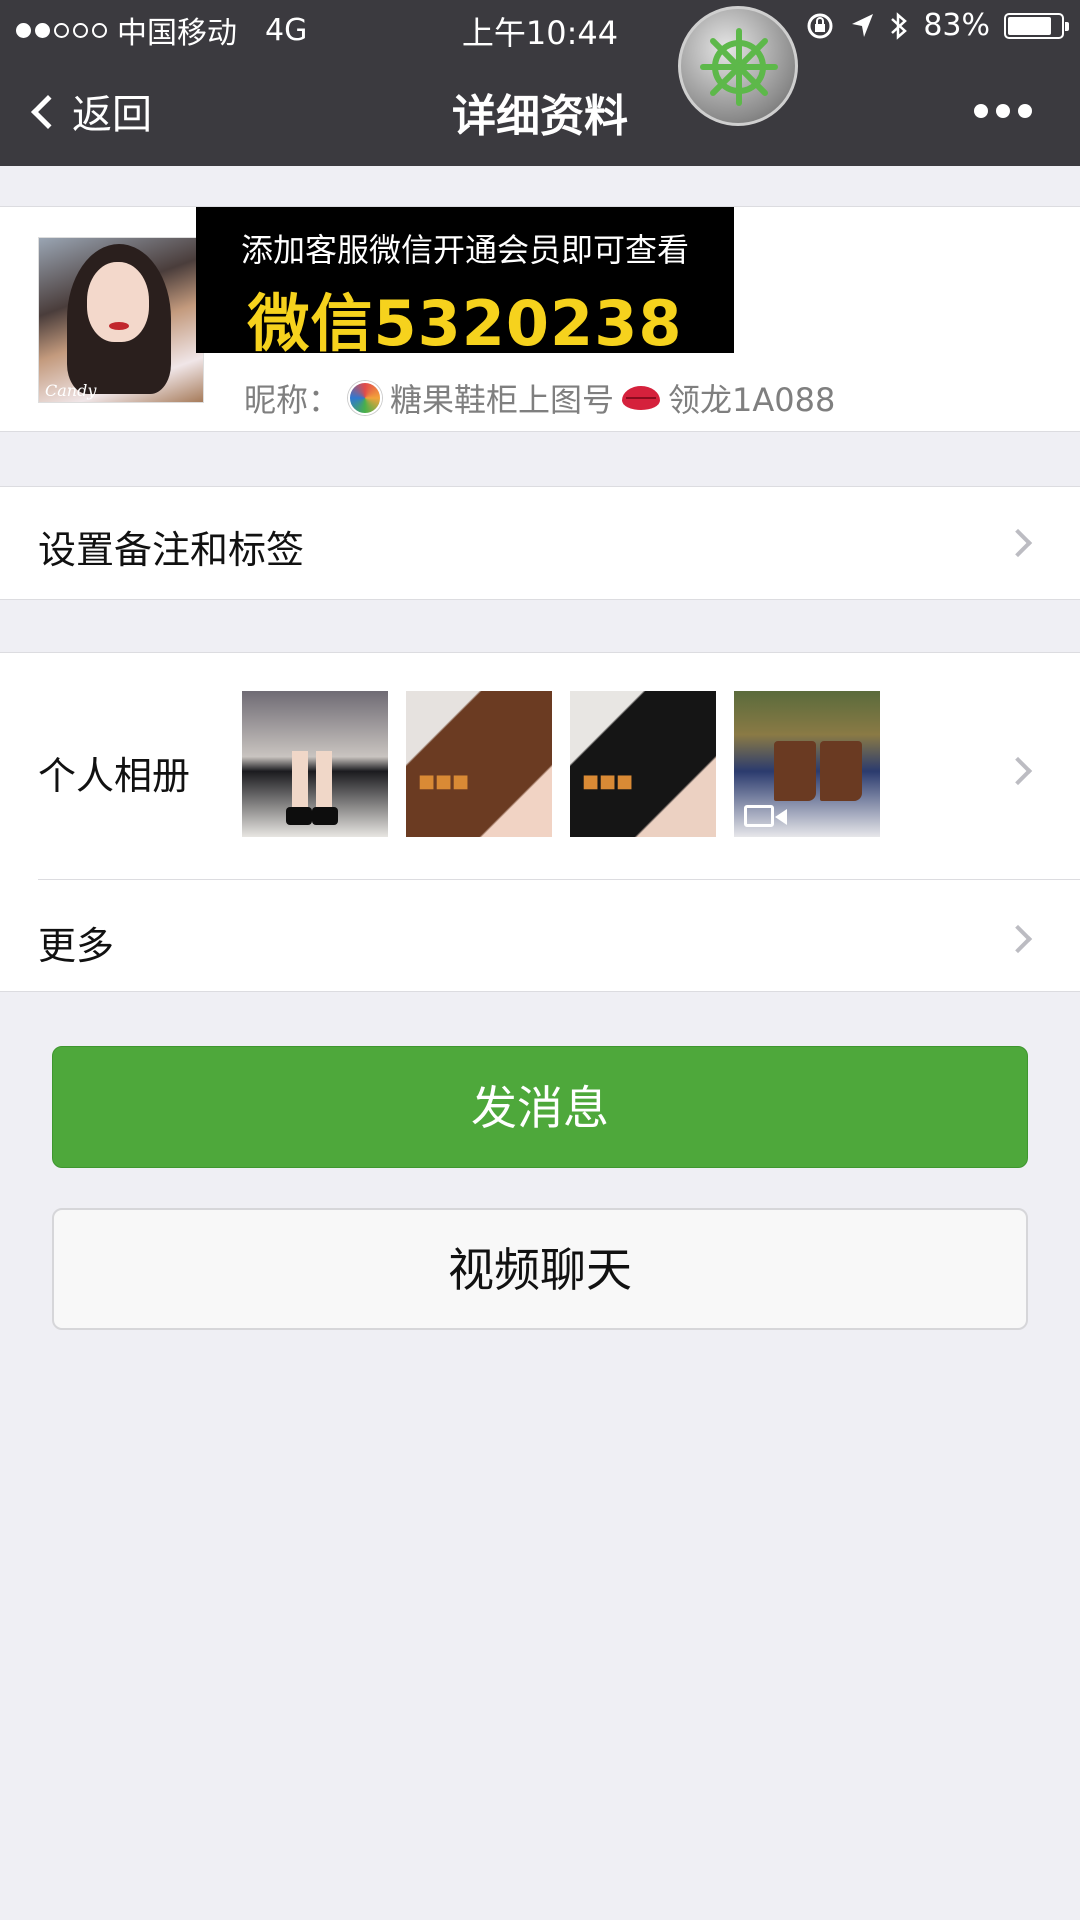 This screenshot has height=1920, width=1080. I want to click on battery-level, so click(1030, 25).